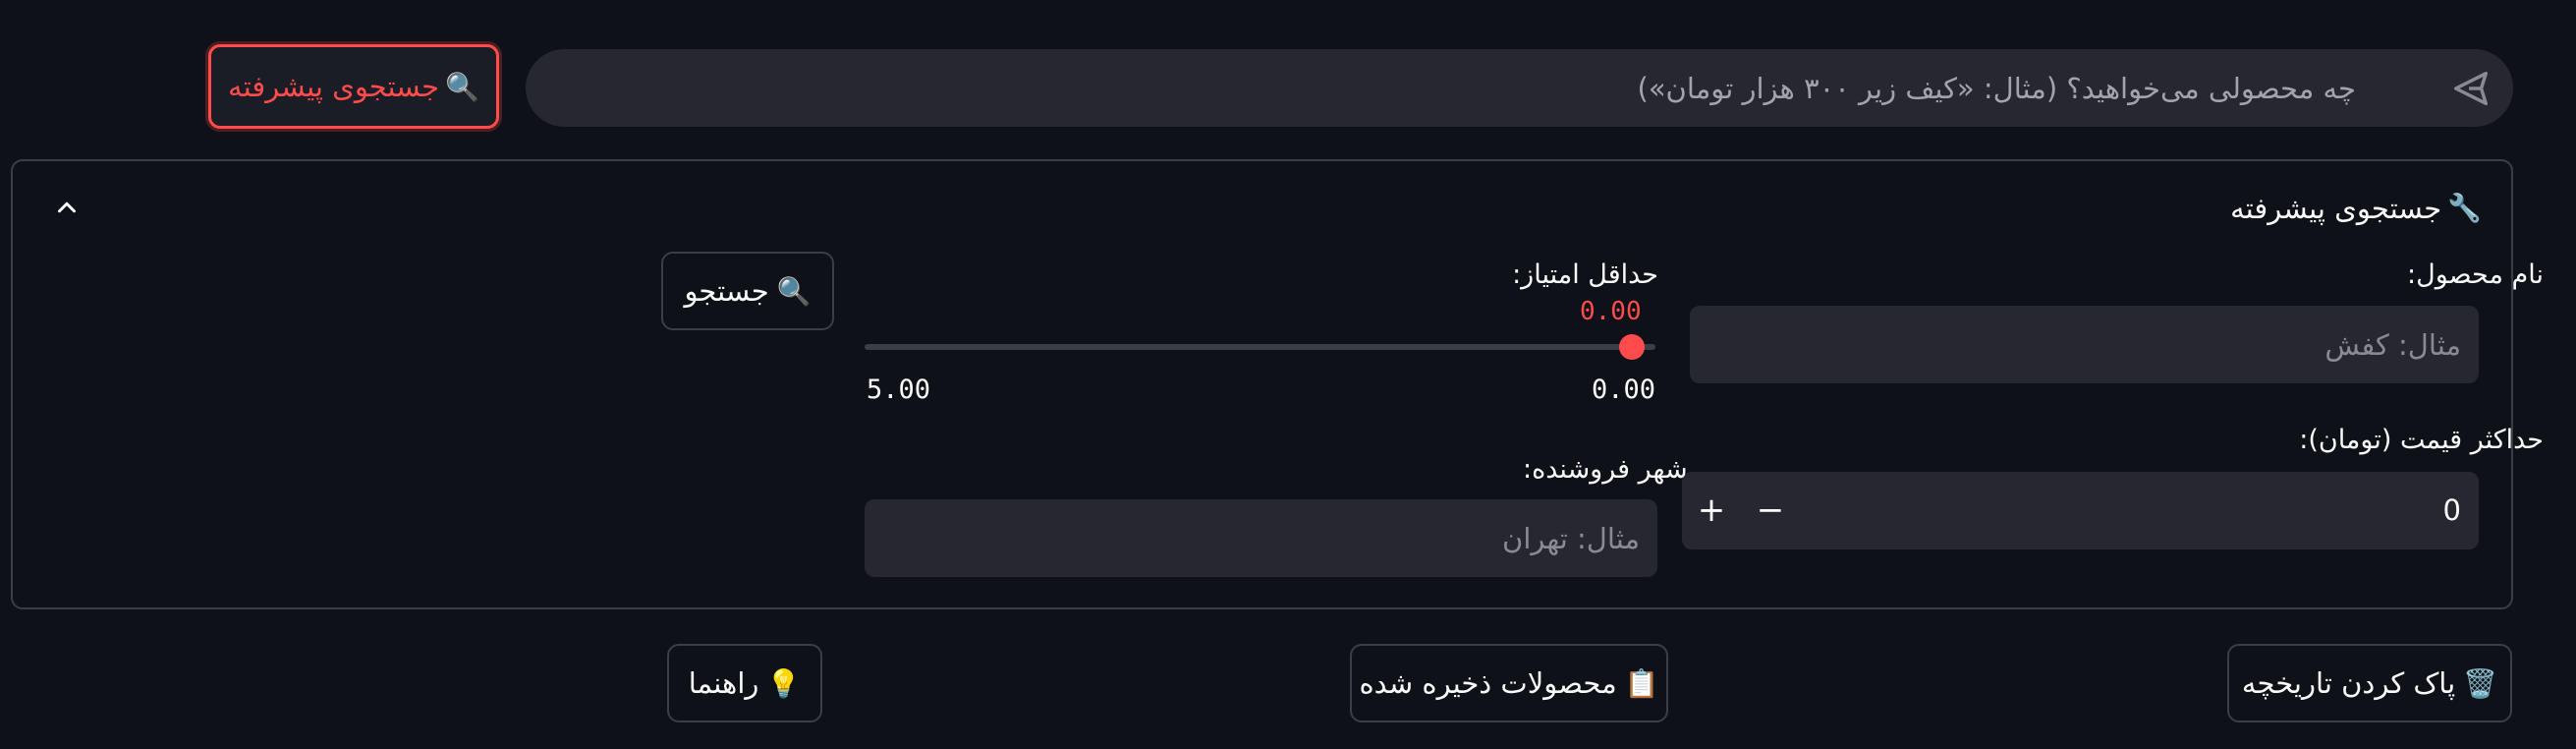  I want to click on max-price-increment-button: +, so click(1711, 510).